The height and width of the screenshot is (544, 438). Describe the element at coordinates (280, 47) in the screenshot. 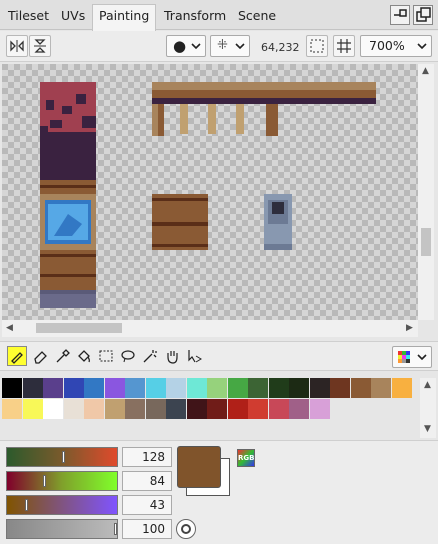

I see `cursor-coordinates: 64,232` at that location.